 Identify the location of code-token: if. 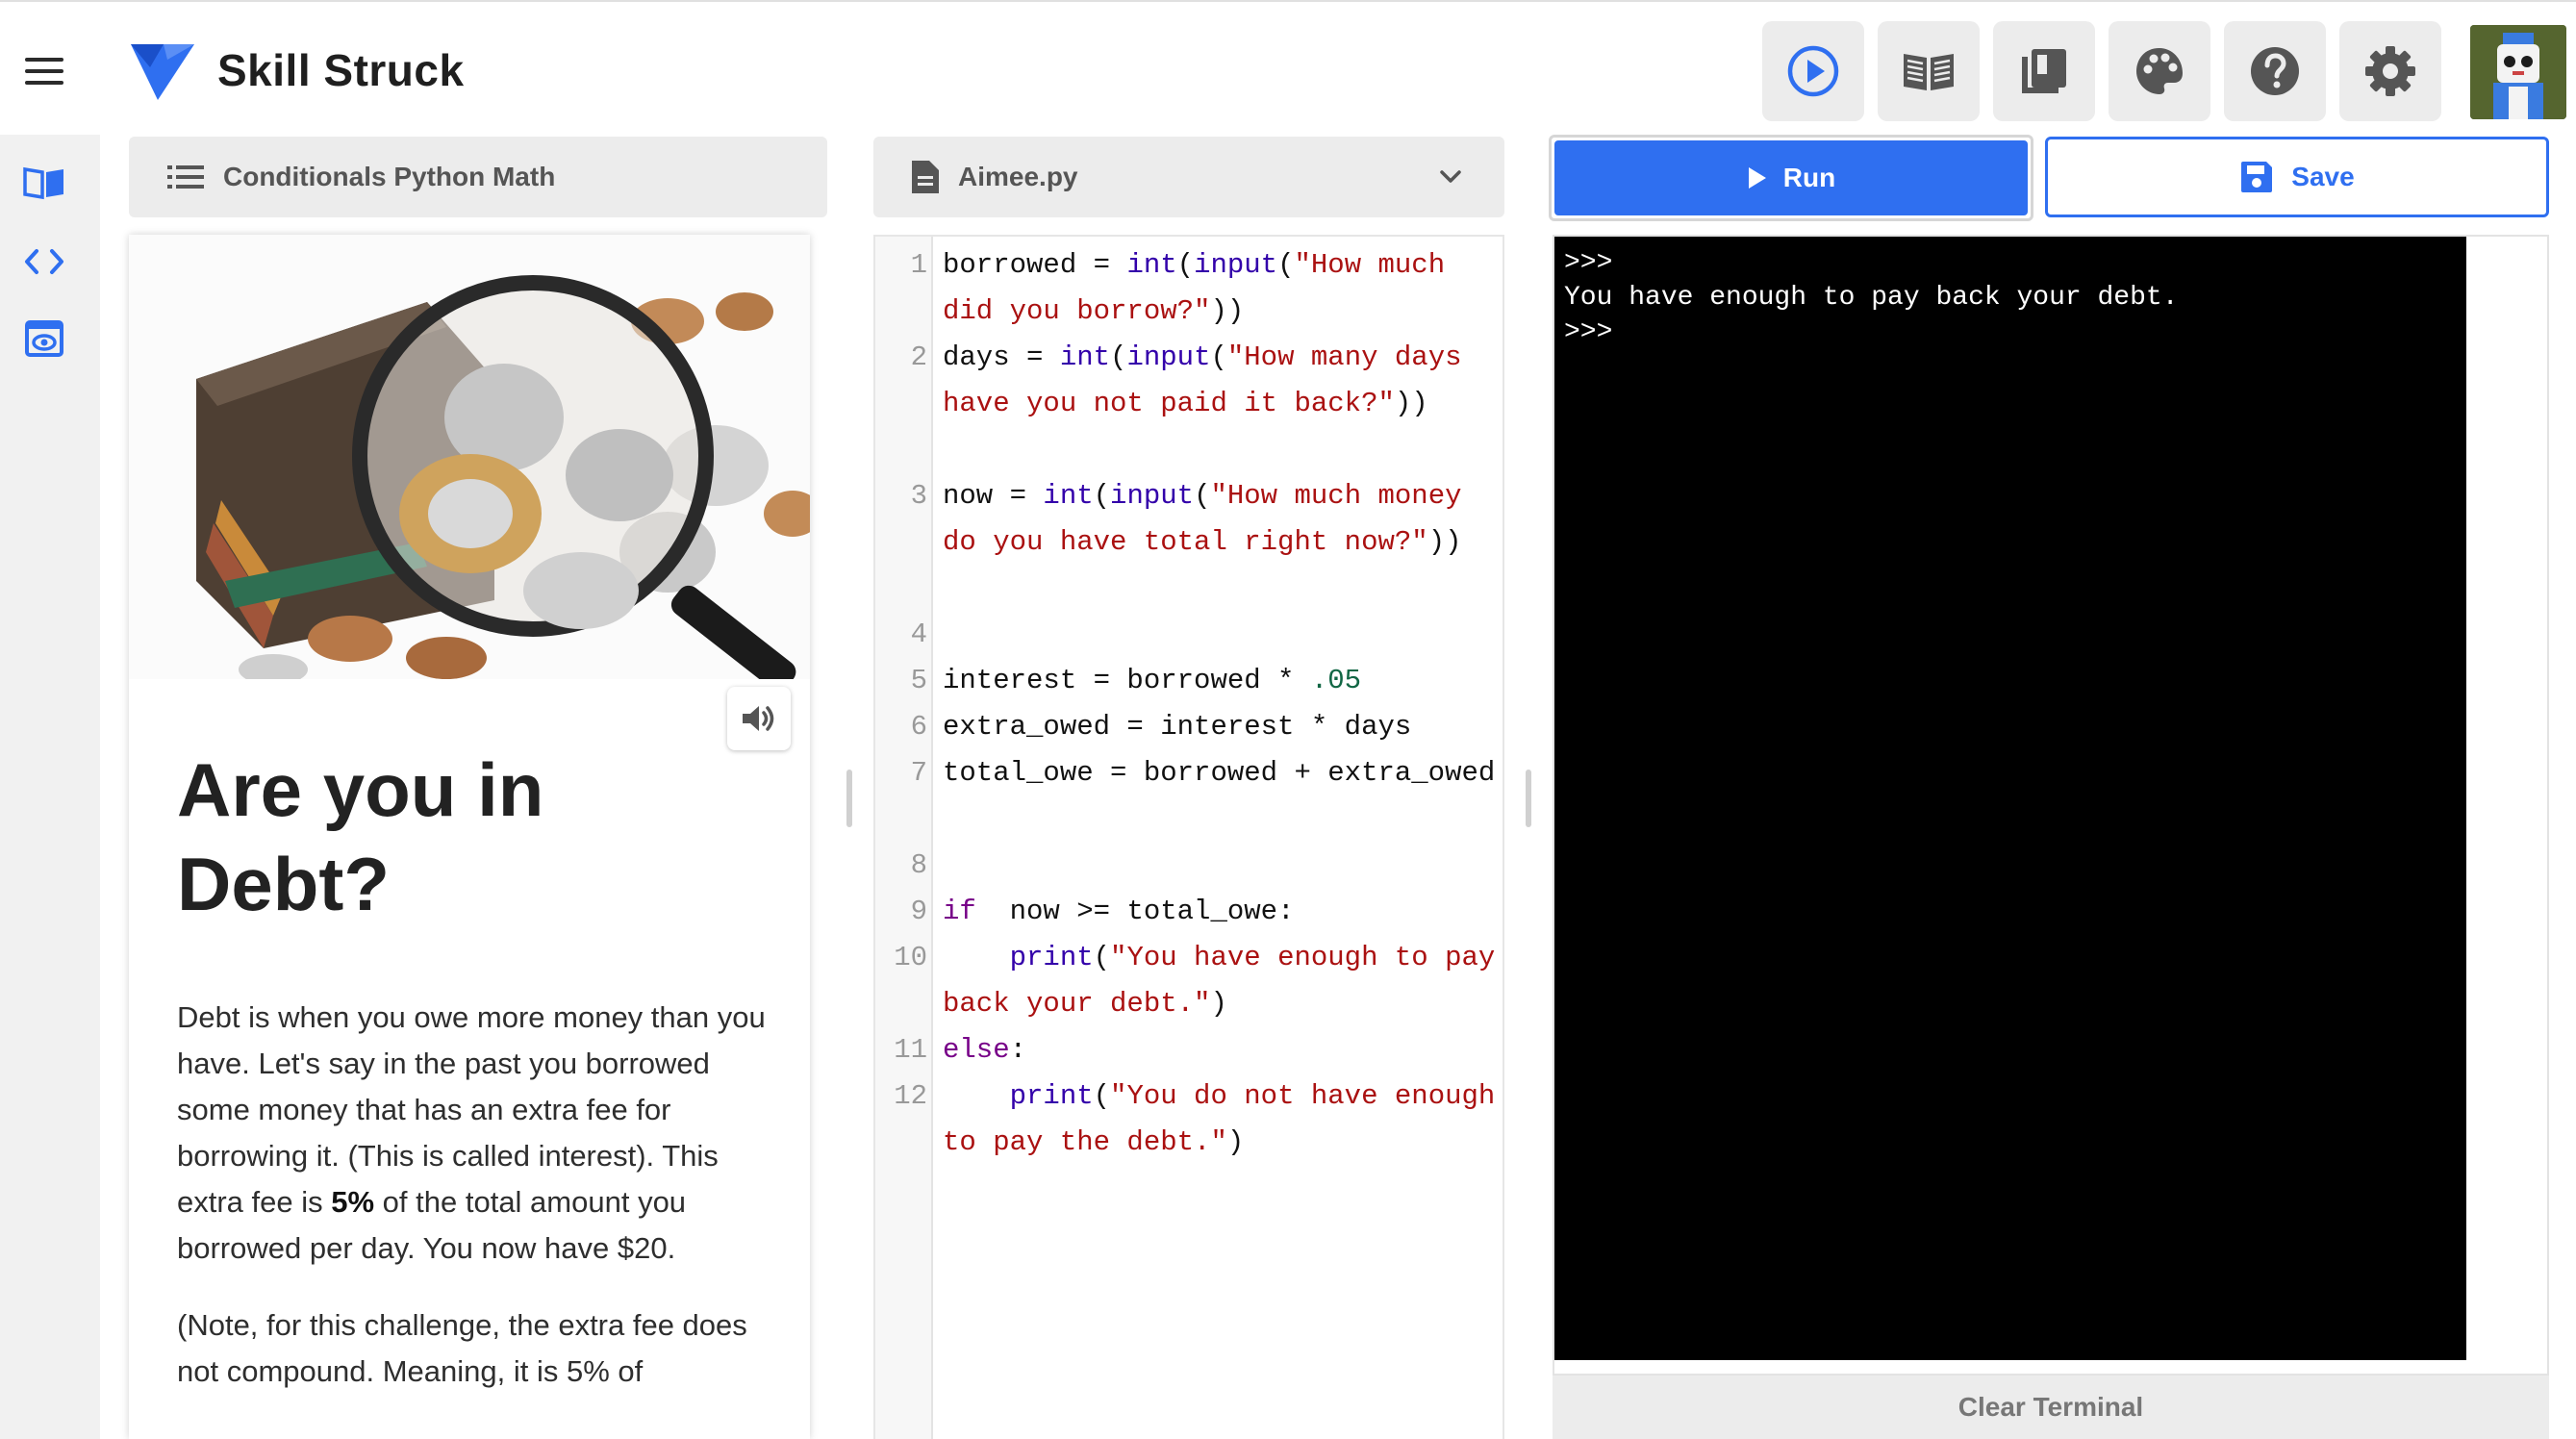
(960, 911).